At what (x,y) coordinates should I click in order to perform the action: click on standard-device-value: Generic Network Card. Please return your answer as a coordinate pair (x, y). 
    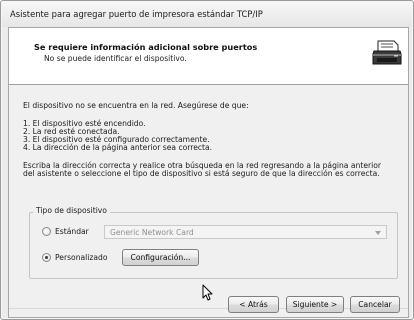
    Looking at the image, I should click on (152, 232).